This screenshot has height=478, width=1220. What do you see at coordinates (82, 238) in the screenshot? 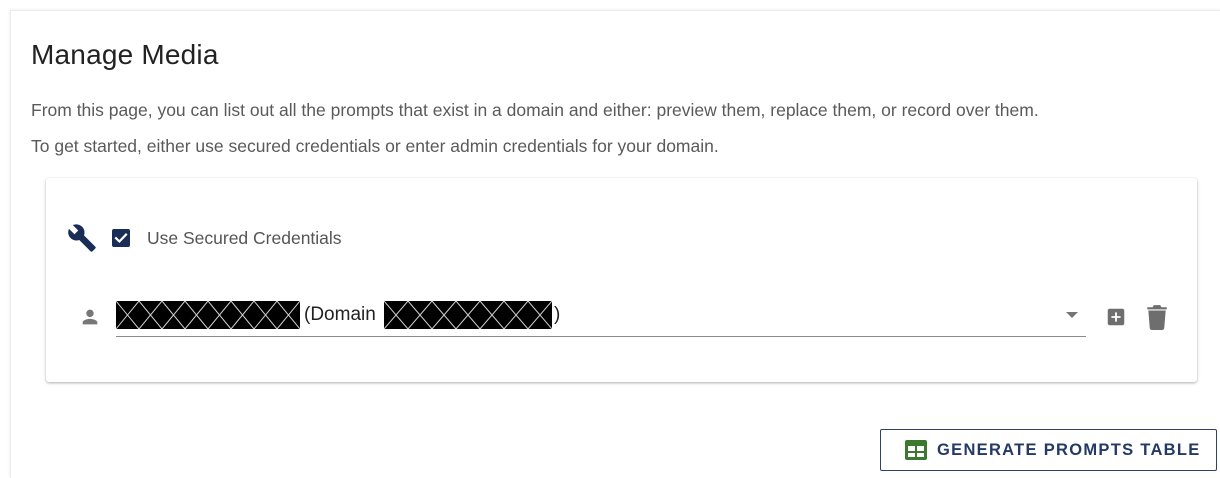
I see `wrench-icon` at bounding box center [82, 238].